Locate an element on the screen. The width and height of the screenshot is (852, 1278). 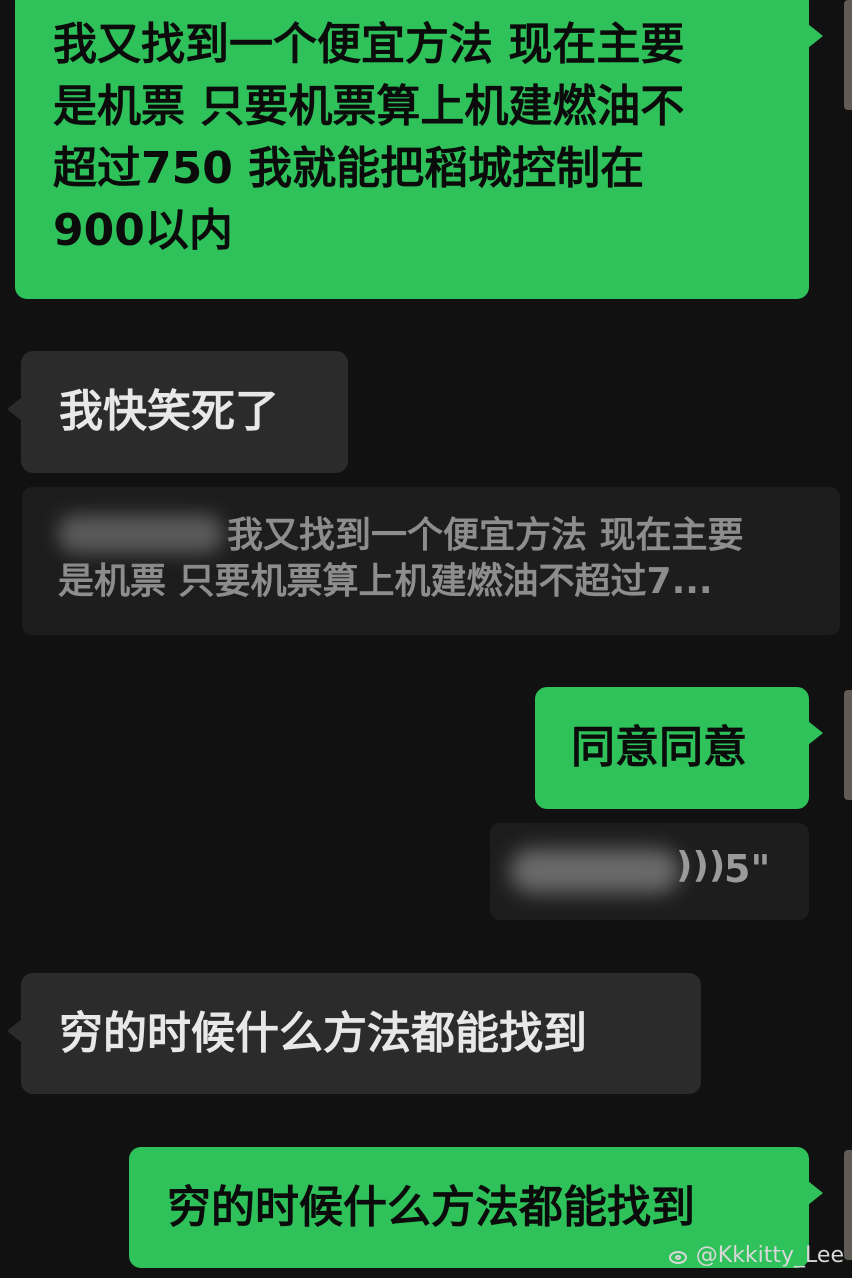
message-text: 我快笑死了 is located at coordinates (169, 411).